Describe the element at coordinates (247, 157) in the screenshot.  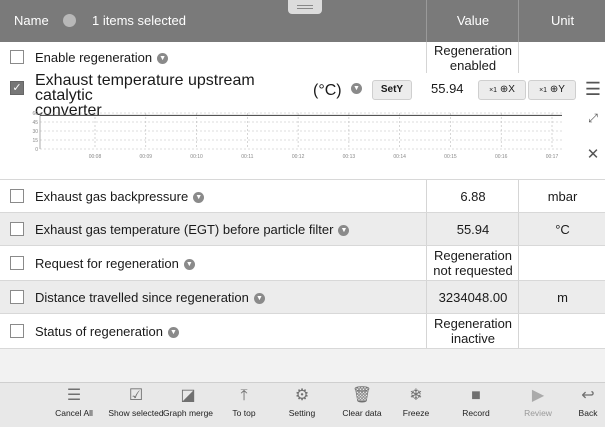
I see `x-tick-label: 00:11` at that location.